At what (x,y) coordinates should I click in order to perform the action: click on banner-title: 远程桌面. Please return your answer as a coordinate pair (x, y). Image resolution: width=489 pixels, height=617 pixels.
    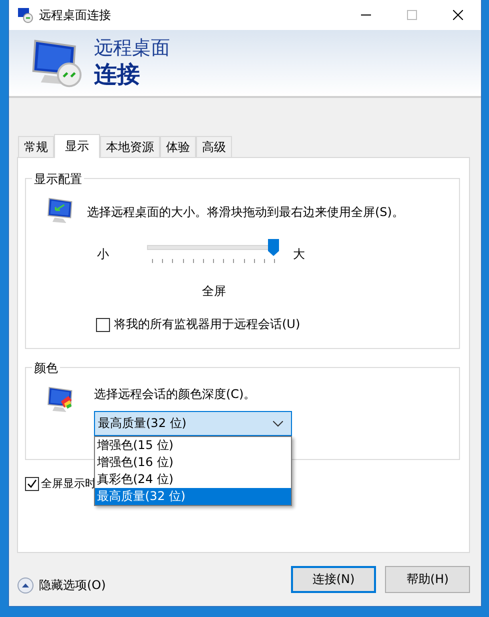
    Looking at the image, I should click on (132, 48).